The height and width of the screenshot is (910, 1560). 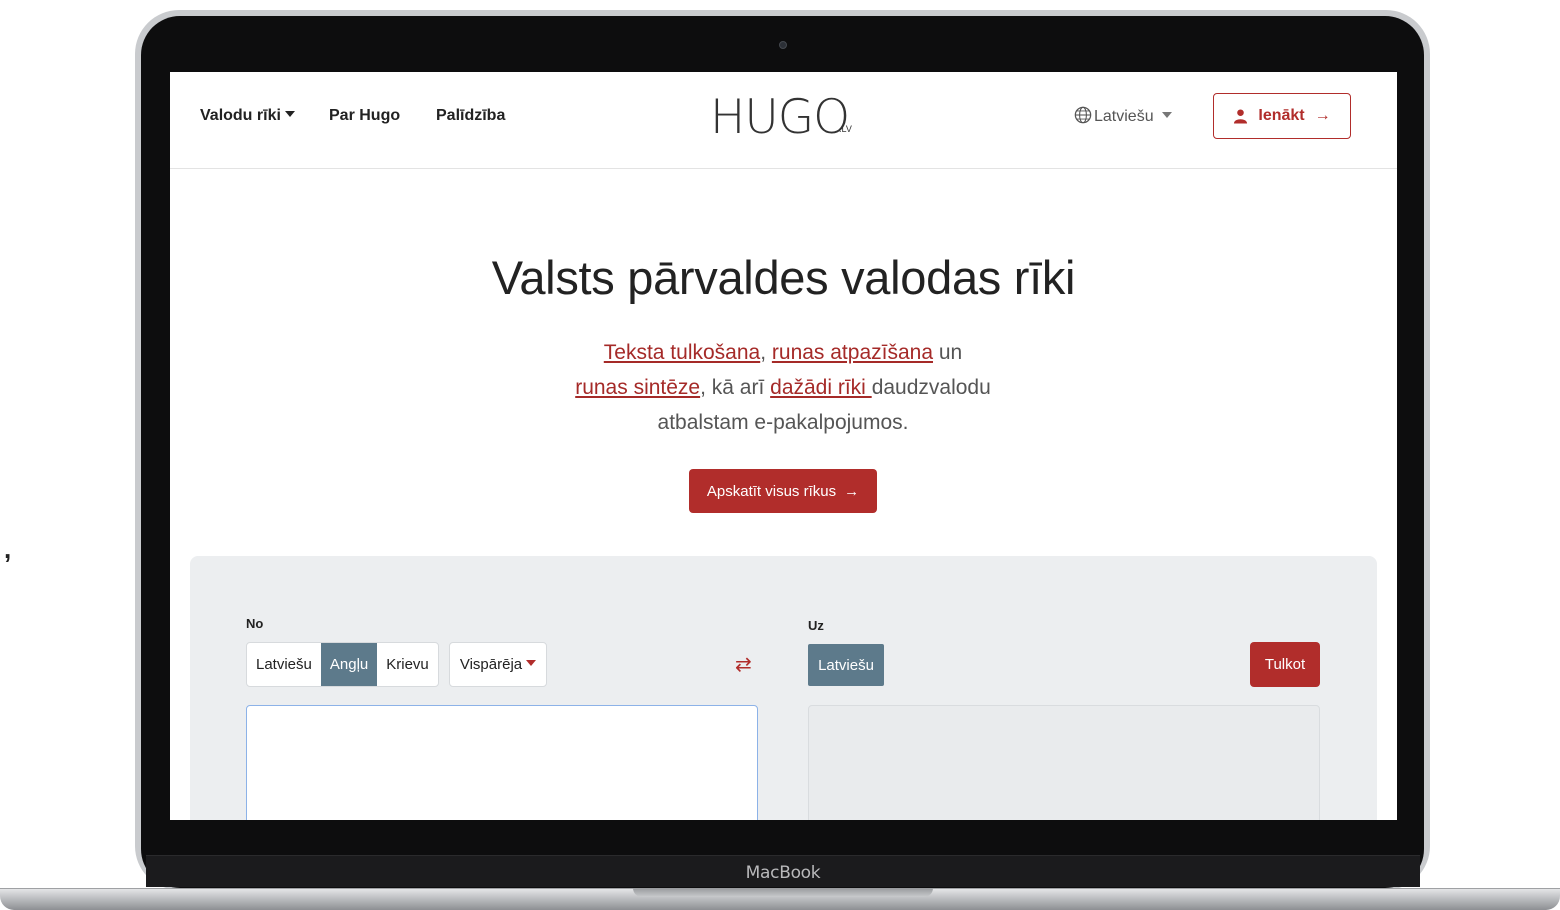 I want to click on nav-help-link: Palīdzība, so click(x=470, y=116).